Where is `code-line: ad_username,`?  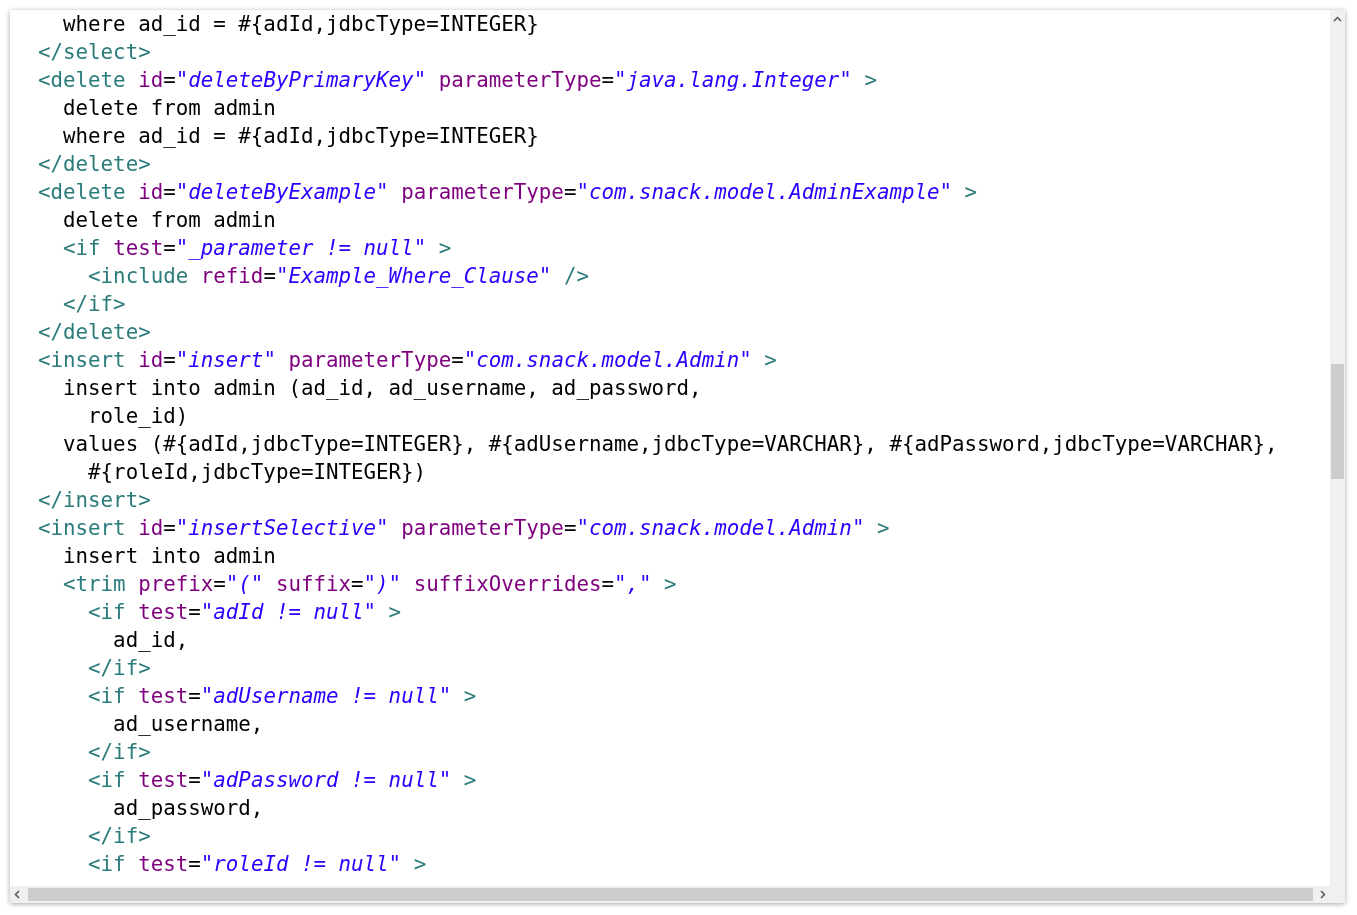 code-line: ad_username, is located at coordinates (188, 724).